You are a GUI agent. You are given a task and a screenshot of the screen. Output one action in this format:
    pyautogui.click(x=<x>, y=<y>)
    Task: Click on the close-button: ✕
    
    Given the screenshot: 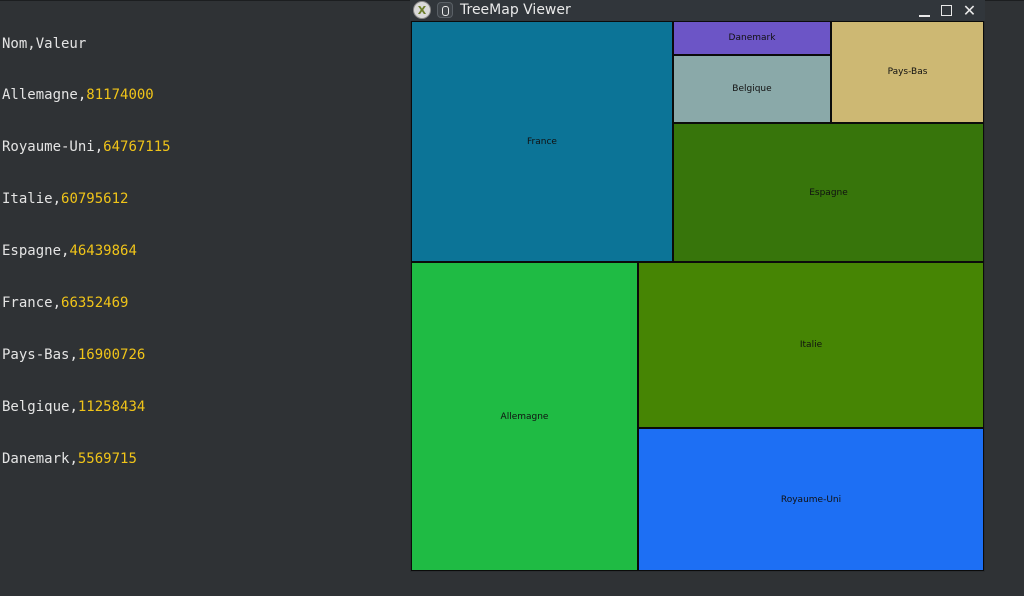 What is the action you would take?
    pyautogui.click(x=969, y=10)
    